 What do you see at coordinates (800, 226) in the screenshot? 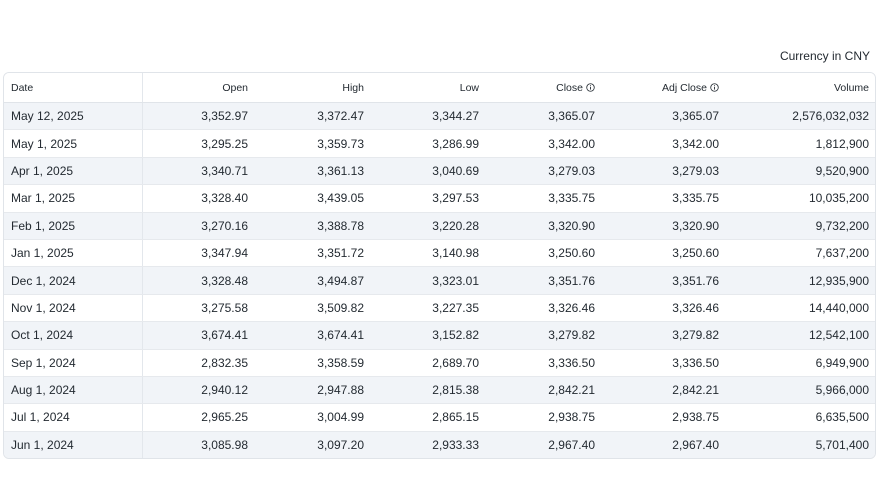
I see `cell-volume: 9,732,200` at bounding box center [800, 226].